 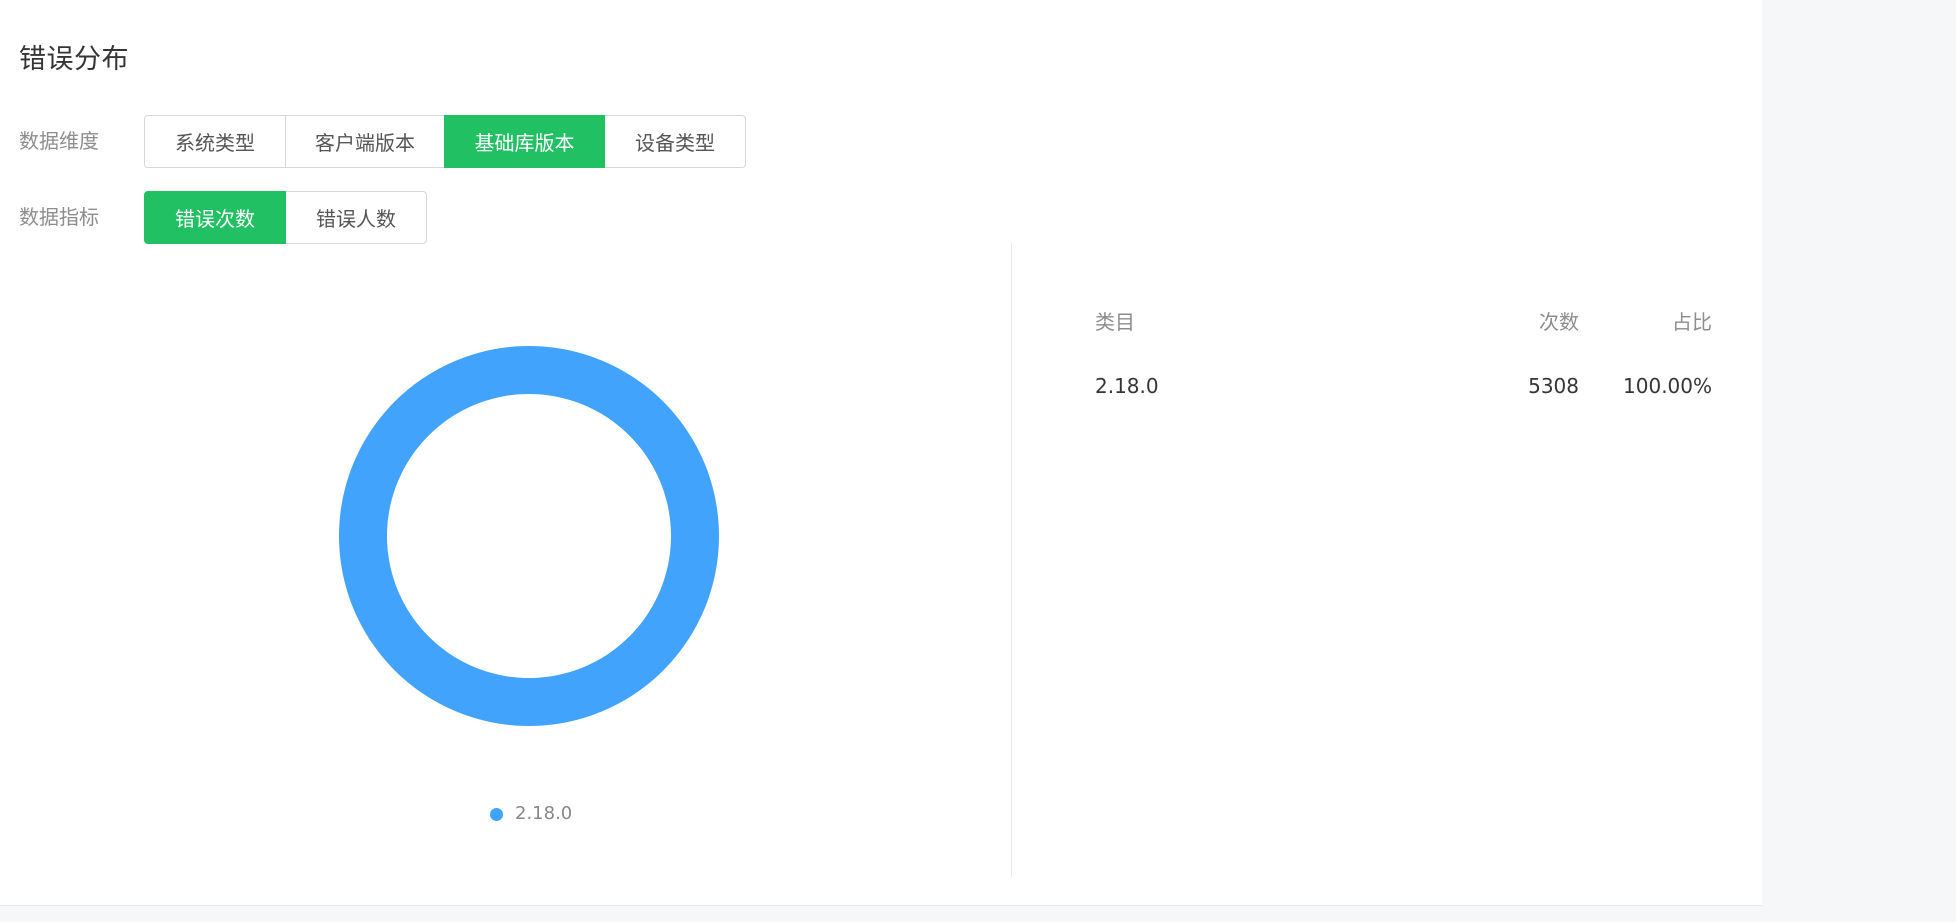 I want to click on section-title: 错误分布, so click(x=74, y=59).